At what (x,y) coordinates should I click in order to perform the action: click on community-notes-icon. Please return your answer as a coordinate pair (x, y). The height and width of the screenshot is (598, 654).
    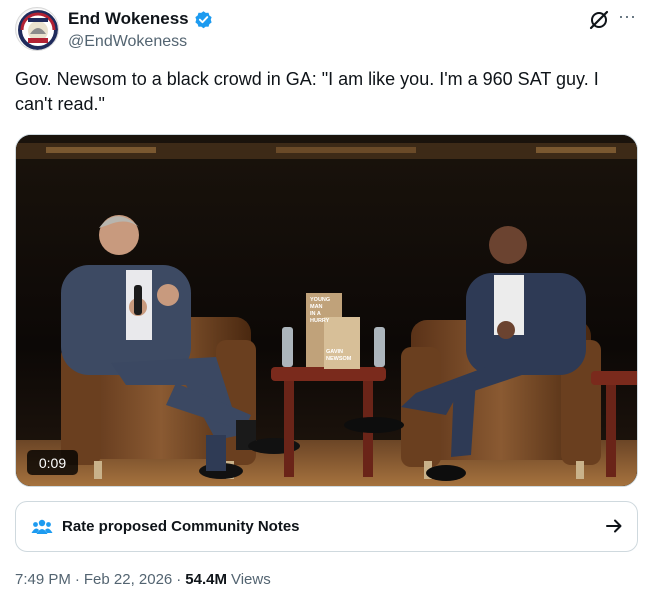
    Looking at the image, I should click on (42, 526).